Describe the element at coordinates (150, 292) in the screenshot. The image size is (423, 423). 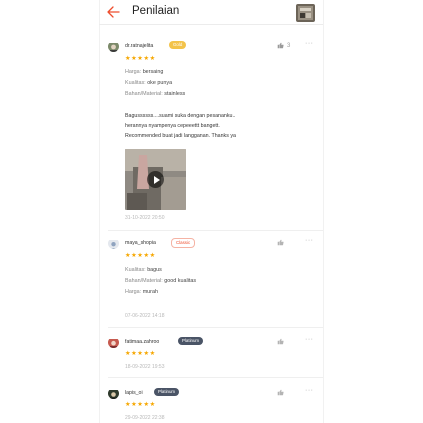
I see `attribute-value: murah` at that location.